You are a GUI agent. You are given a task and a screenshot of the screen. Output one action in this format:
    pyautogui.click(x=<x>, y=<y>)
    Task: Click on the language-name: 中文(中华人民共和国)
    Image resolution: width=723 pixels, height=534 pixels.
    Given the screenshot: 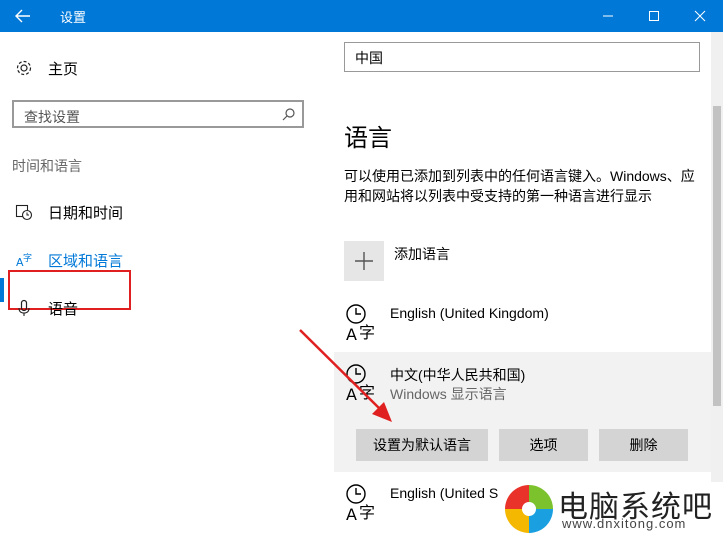 What is the action you would take?
    pyautogui.click(x=458, y=375)
    